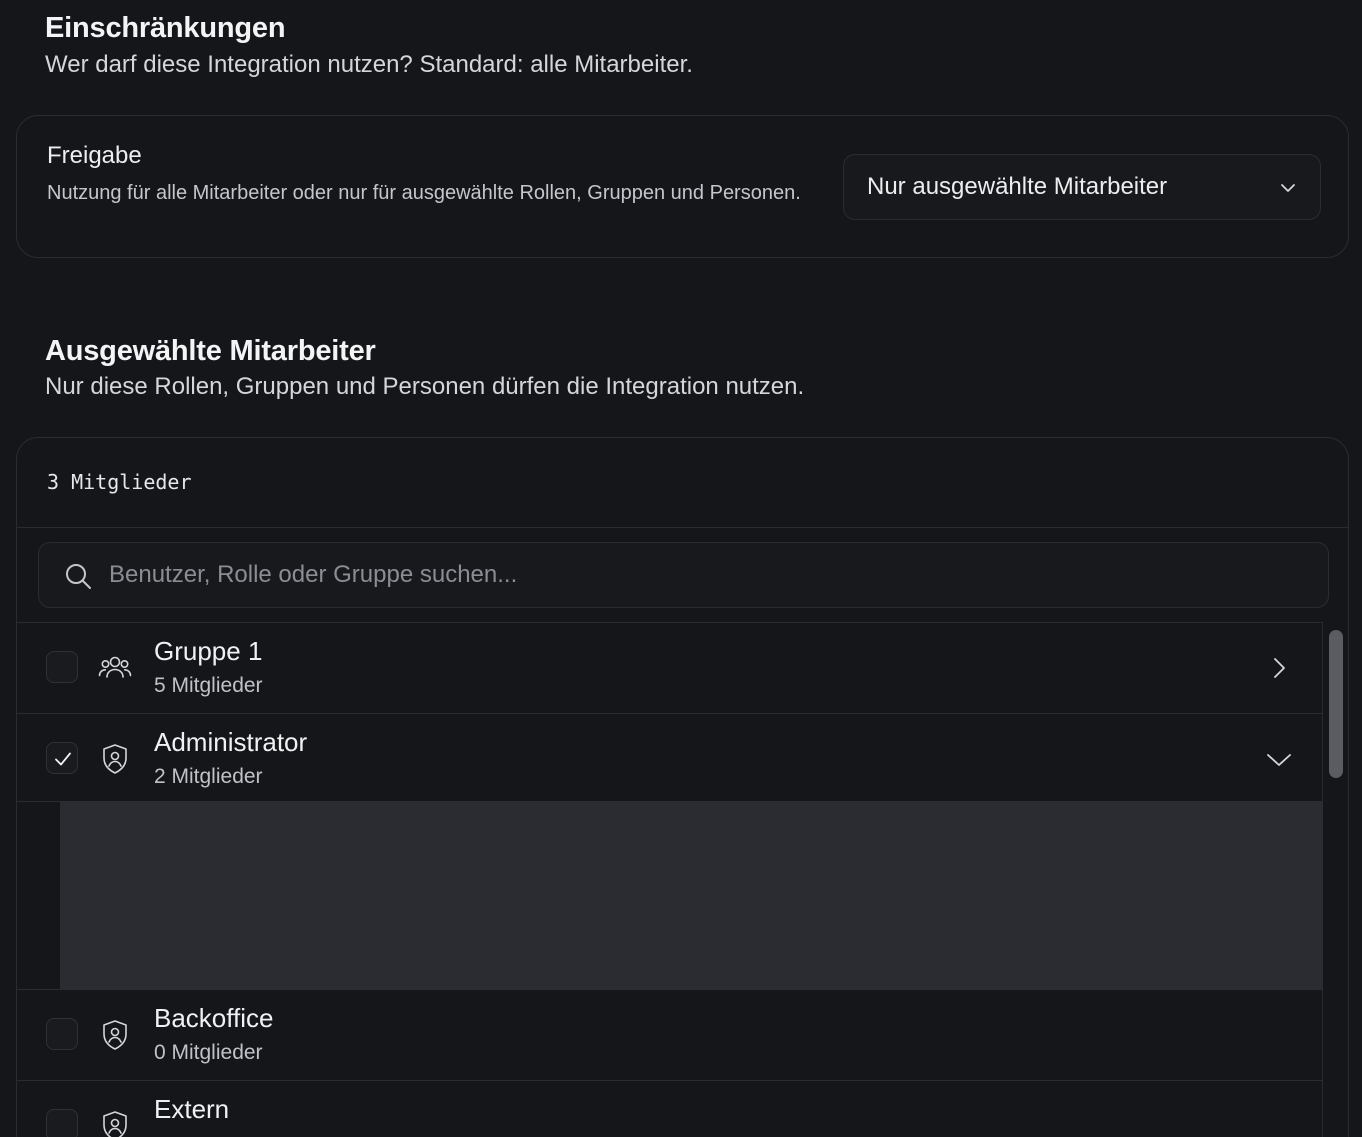  Describe the element at coordinates (231, 742) in the screenshot. I see `item-name: Administrator` at that location.